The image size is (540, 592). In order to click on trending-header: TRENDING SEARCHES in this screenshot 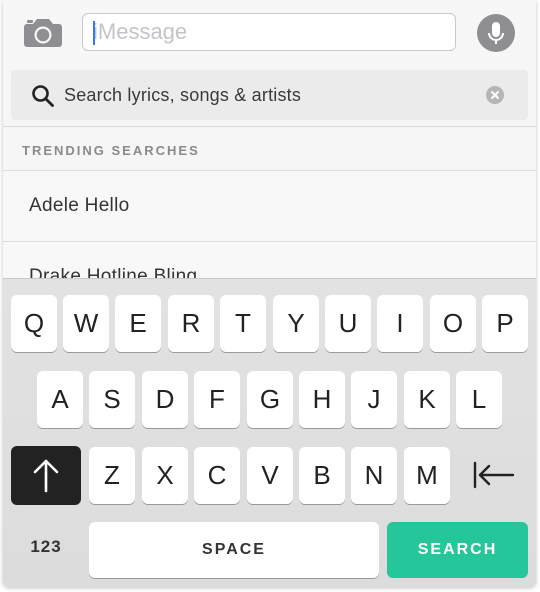, I will do `click(111, 150)`.